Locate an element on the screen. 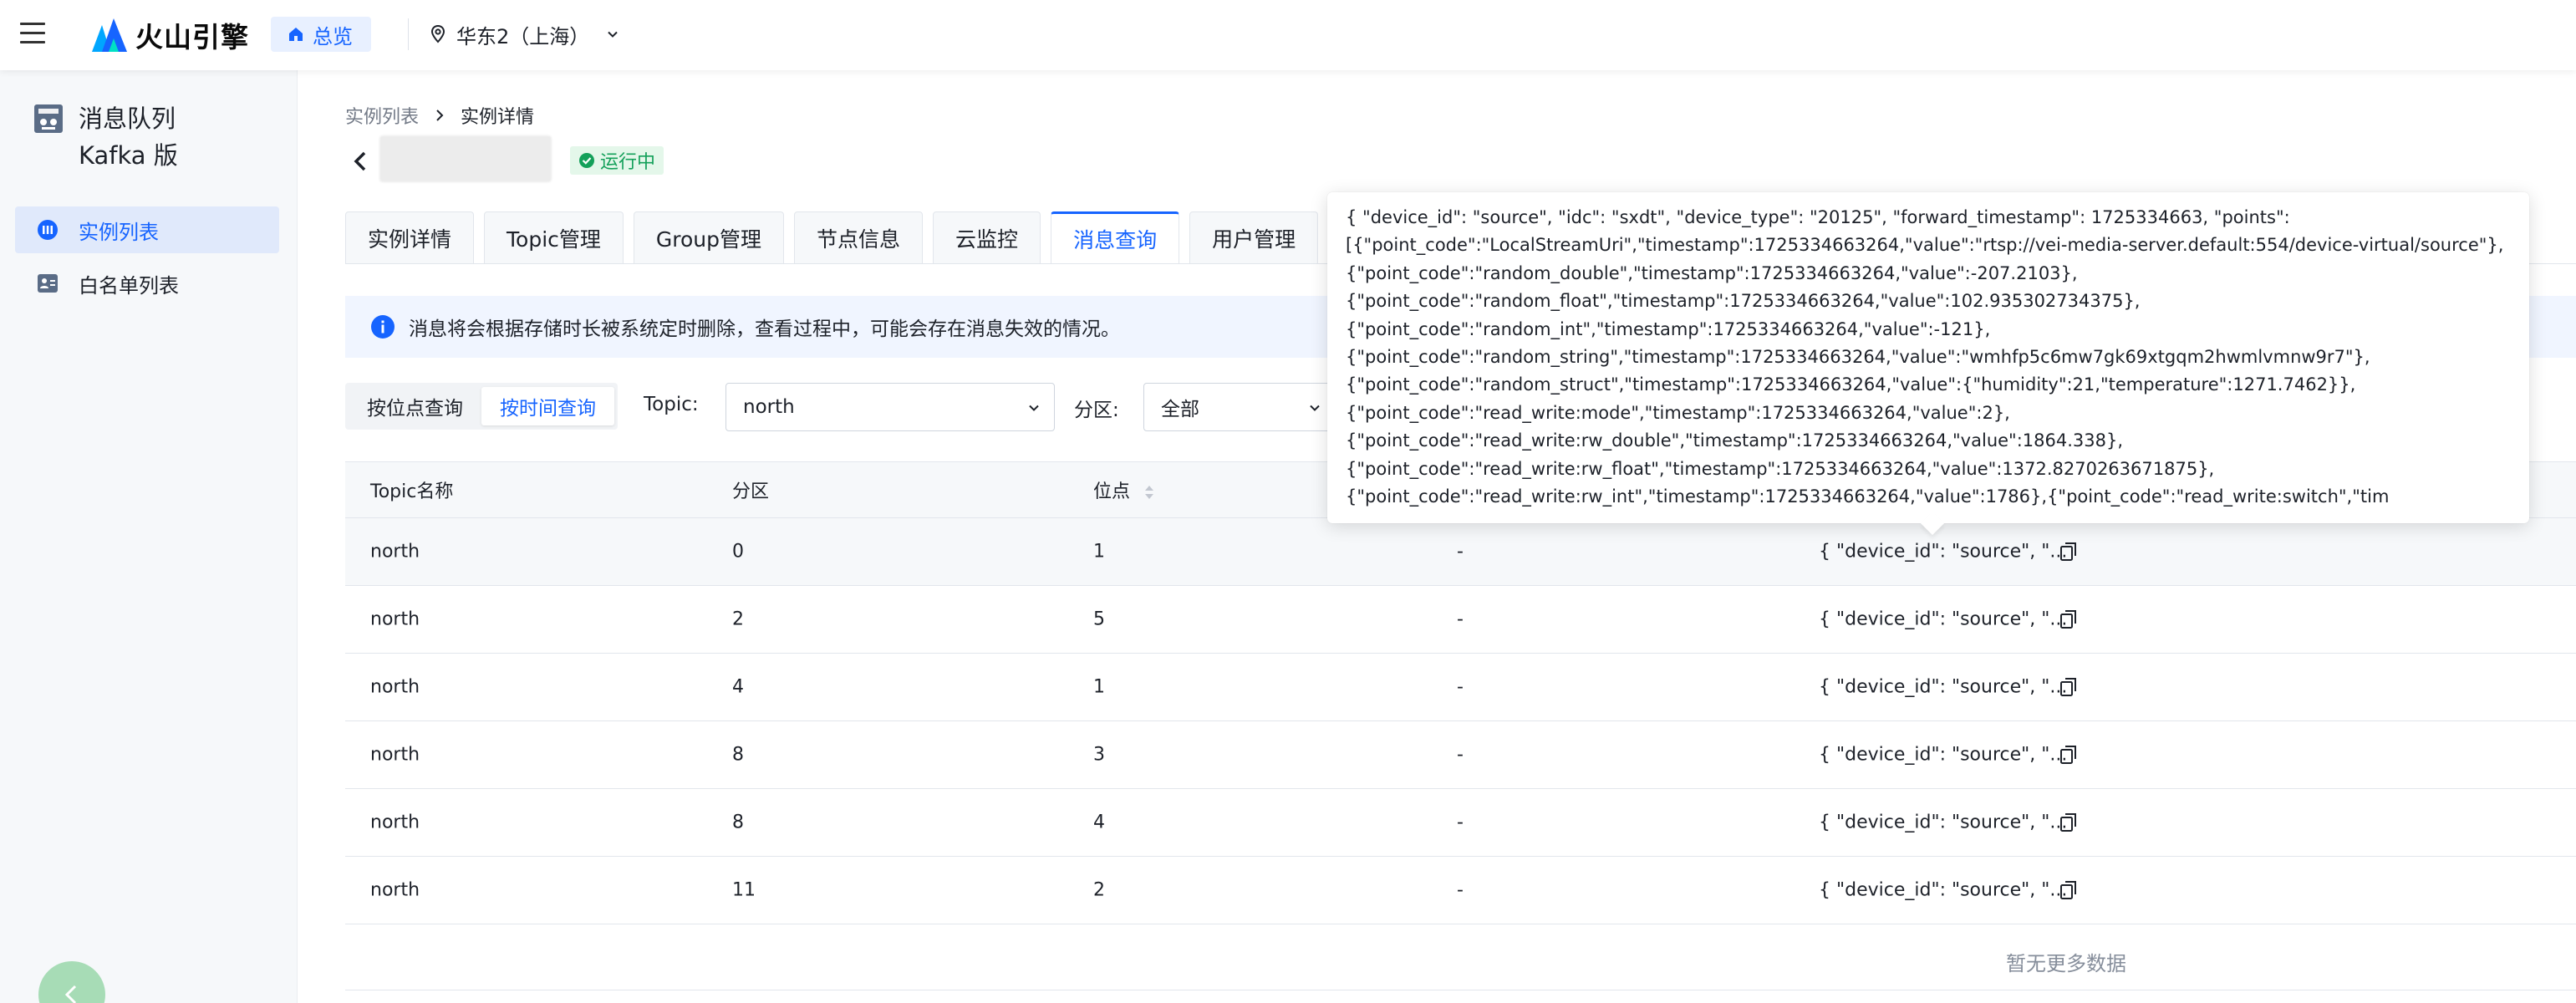  sidebar-item-label: 实例列表 is located at coordinates (119, 232).